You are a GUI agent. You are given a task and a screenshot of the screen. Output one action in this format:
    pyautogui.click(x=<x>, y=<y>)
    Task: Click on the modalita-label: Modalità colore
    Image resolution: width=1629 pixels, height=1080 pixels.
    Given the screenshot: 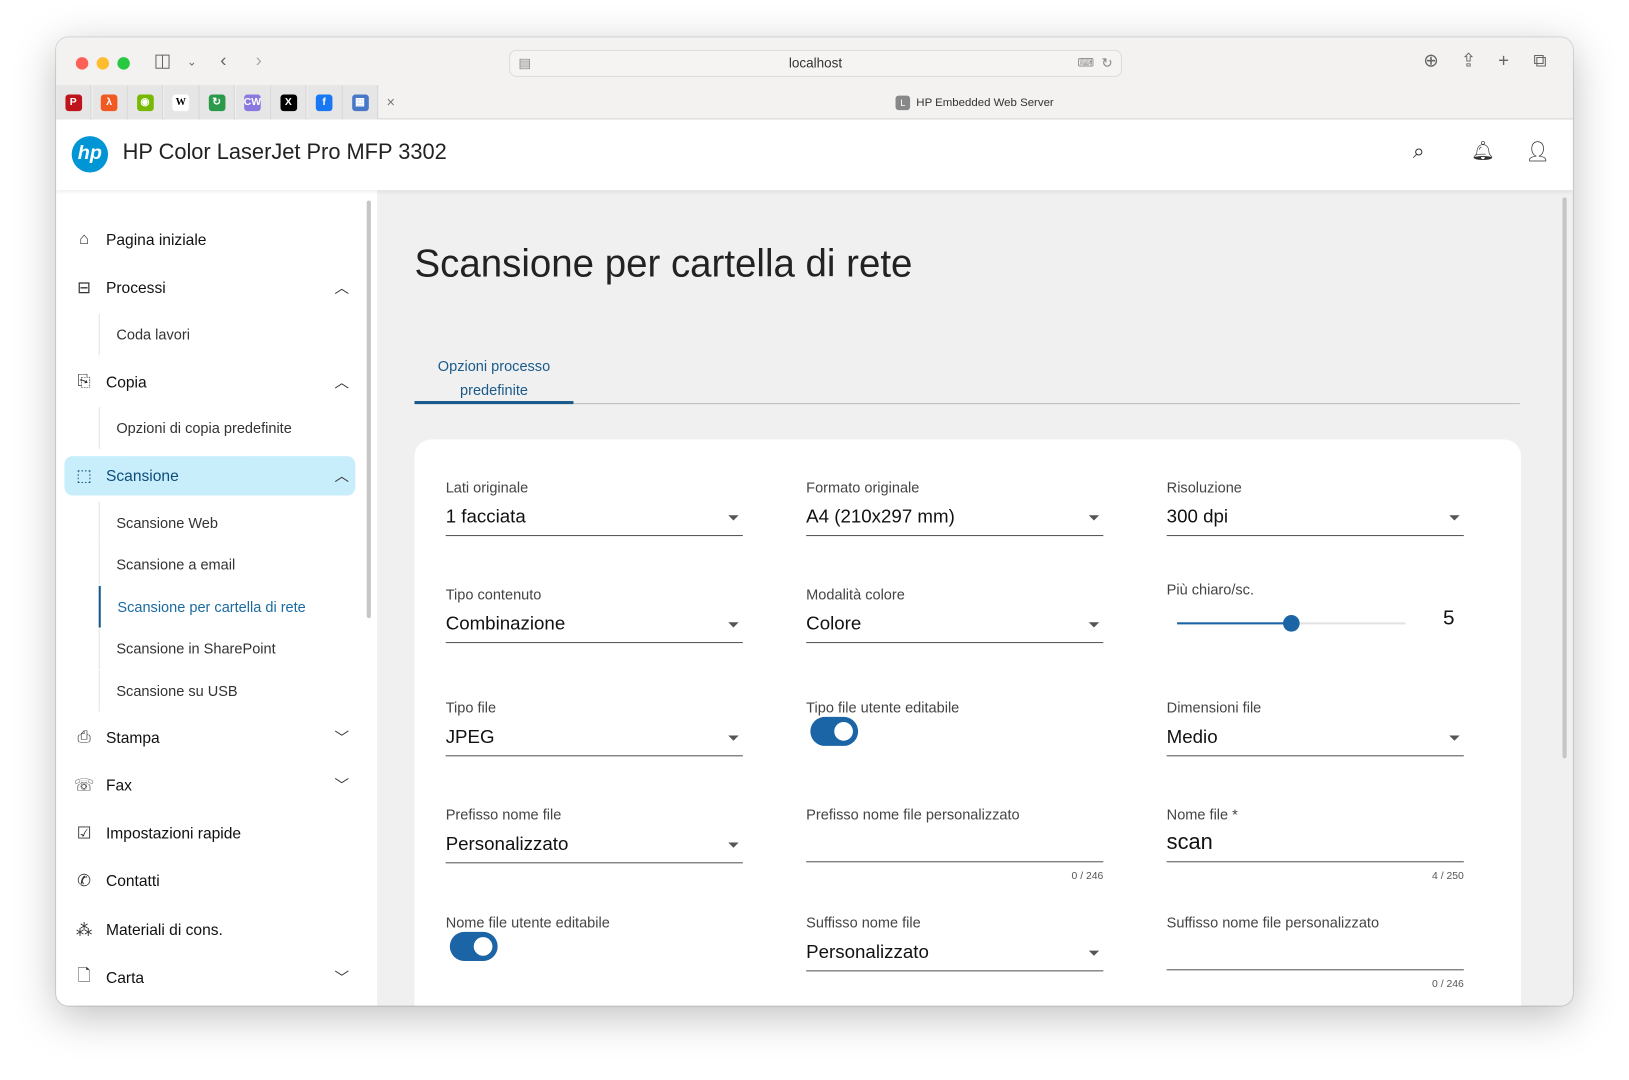 What is the action you would take?
    pyautogui.click(x=855, y=594)
    